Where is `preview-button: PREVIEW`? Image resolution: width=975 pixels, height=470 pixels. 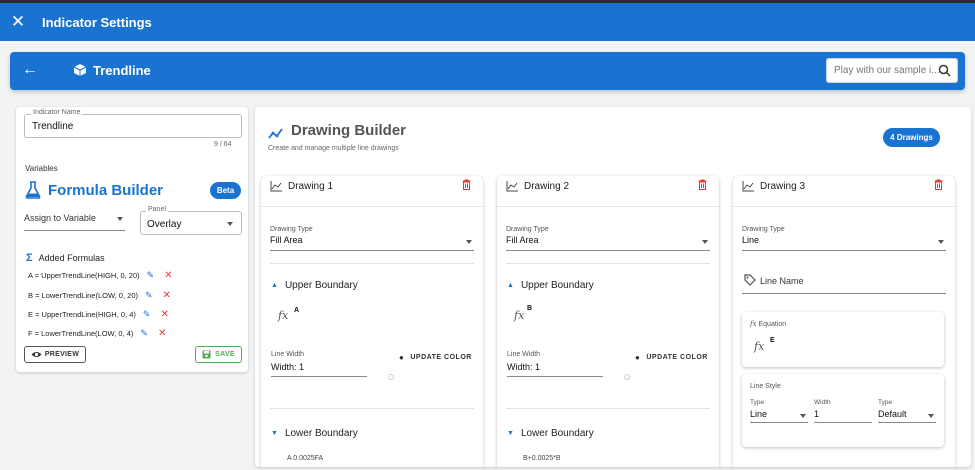
preview-button: PREVIEW is located at coordinates (55, 354).